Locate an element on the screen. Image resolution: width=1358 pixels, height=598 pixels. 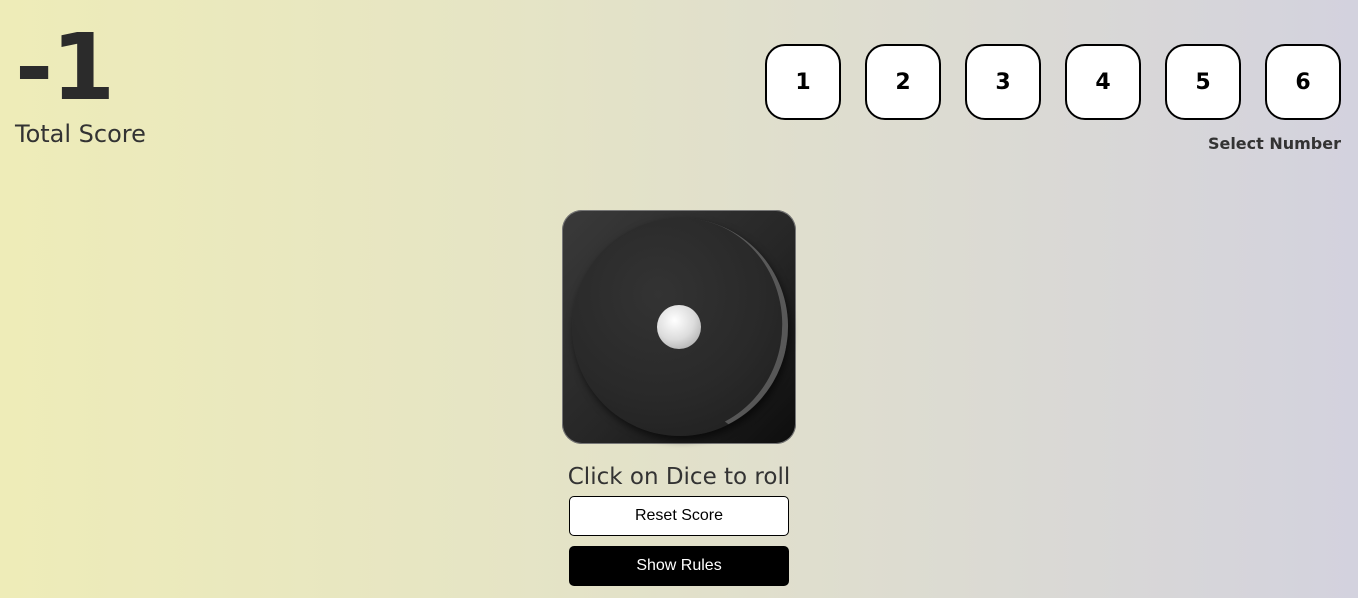
roll-instruction: Click on Dice to roll is located at coordinates (679, 477).